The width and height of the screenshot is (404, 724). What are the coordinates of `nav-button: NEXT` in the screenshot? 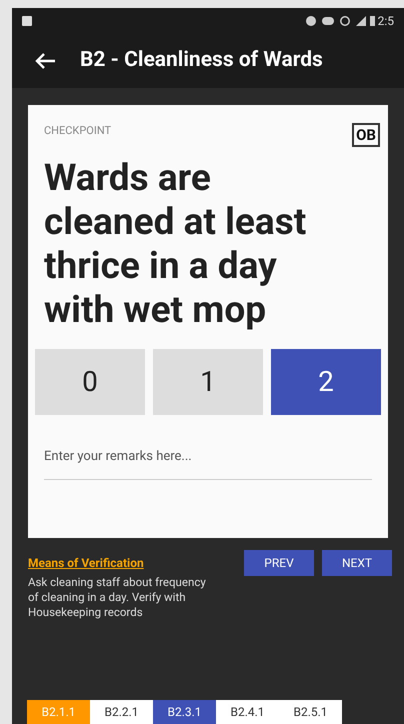 It's located at (357, 563).